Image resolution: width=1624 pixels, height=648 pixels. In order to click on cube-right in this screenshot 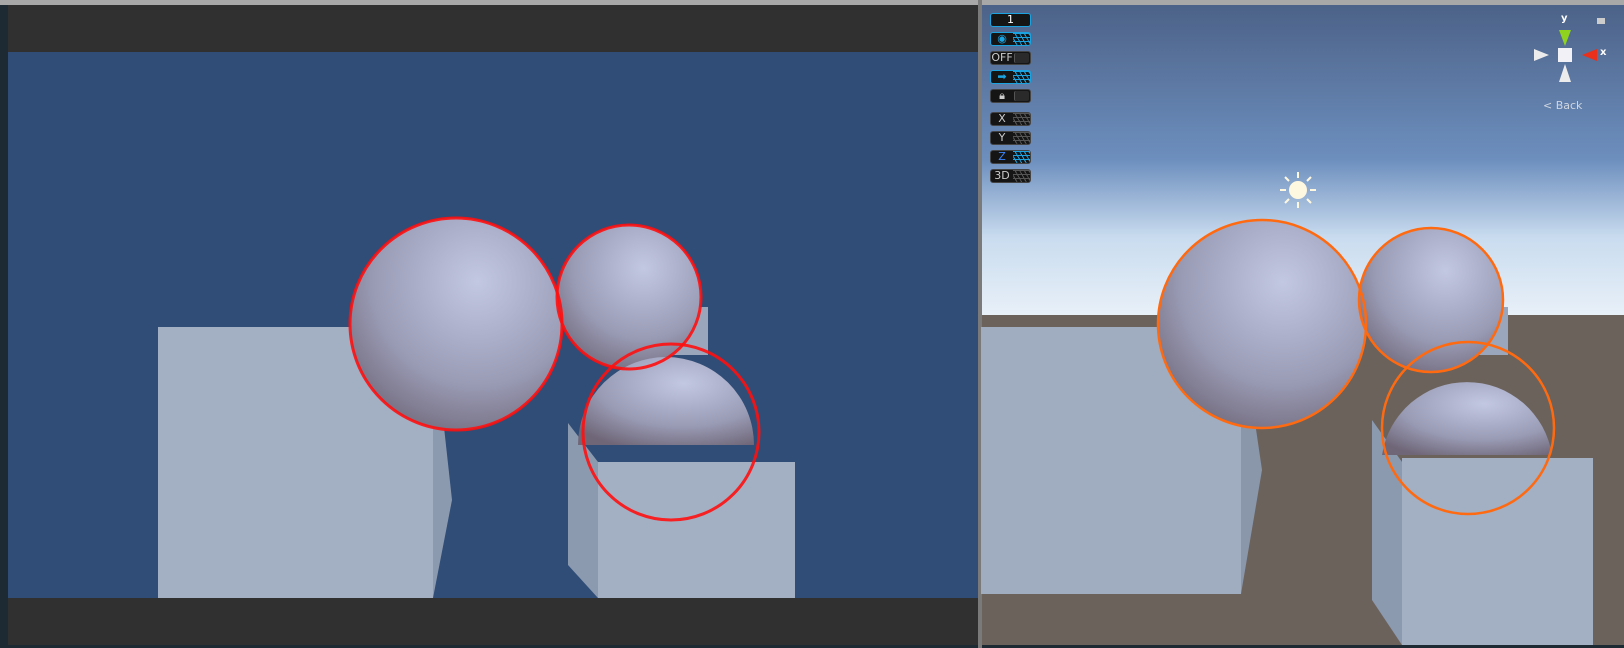, I will do `click(696, 530)`.